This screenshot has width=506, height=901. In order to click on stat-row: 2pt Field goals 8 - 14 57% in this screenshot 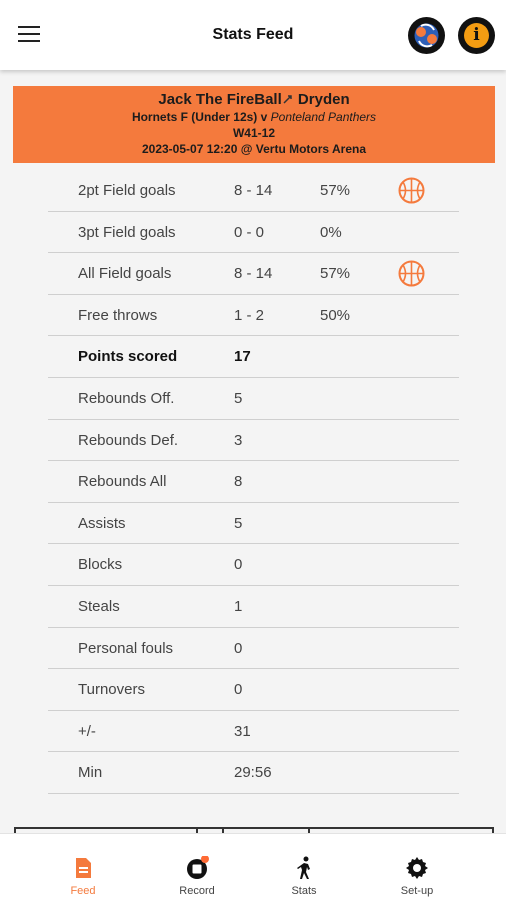, I will do `click(253, 191)`.